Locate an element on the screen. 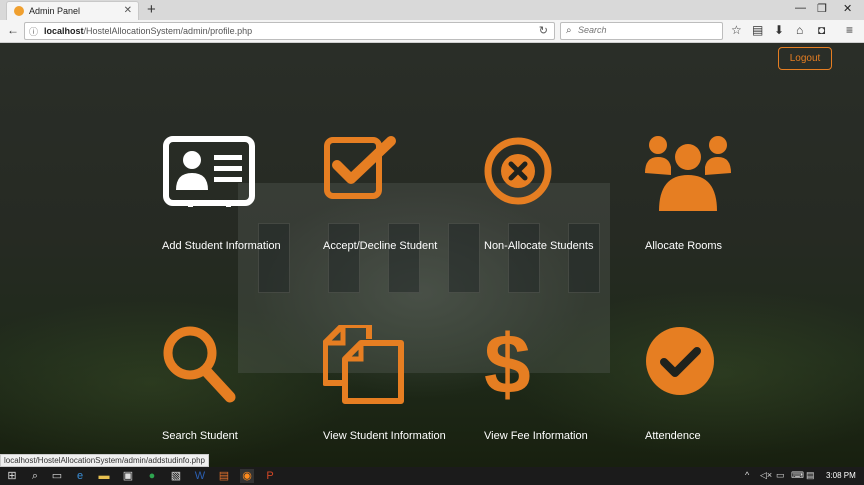 Image resolution: width=864 pixels, height=485 pixels. tile-label: Accept/Decline Student is located at coordinates (380, 246).